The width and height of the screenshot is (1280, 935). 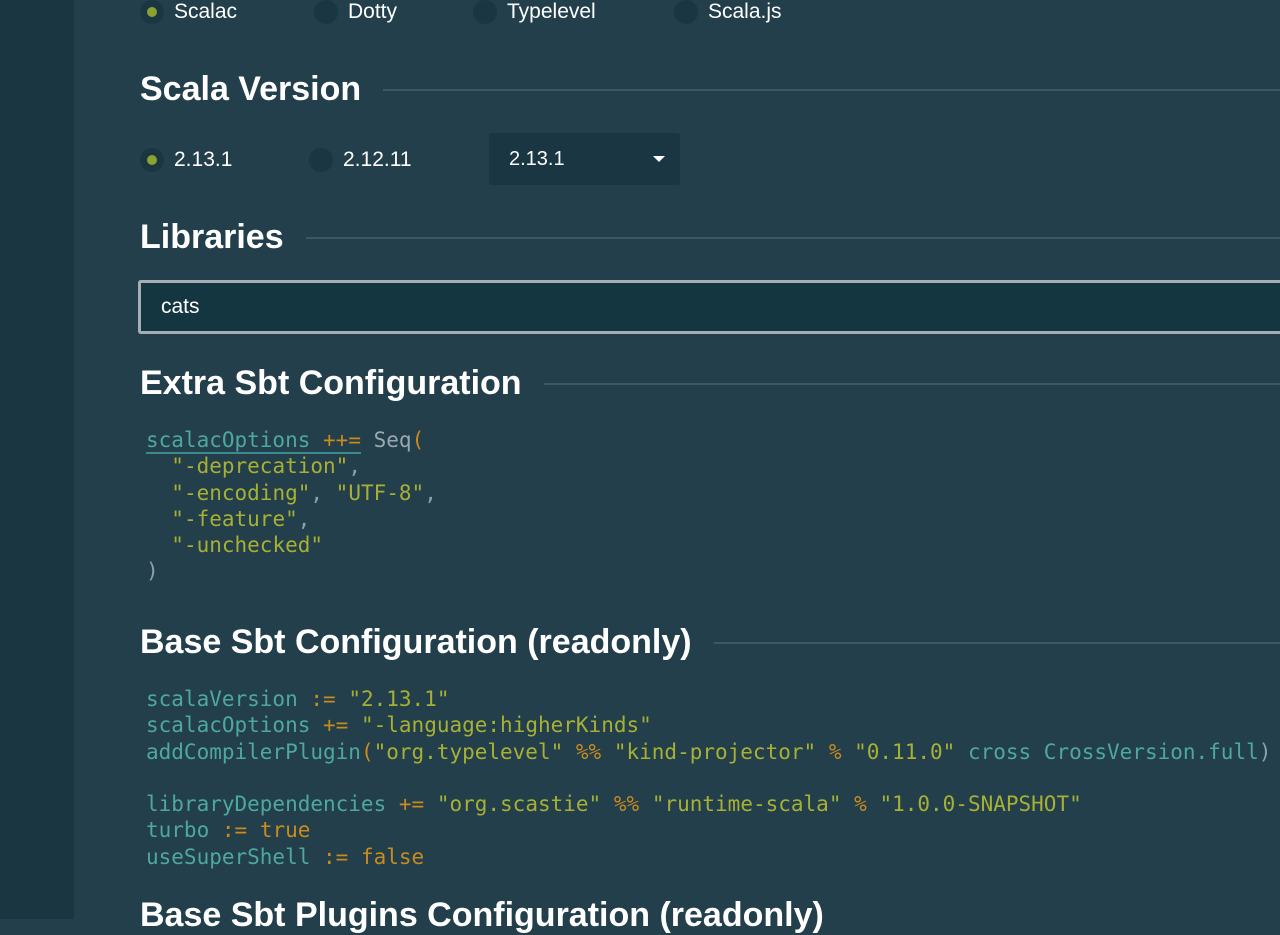 What do you see at coordinates (304, 492) in the screenshot?
I see `code-line: "-encoding", "UTF-8",` at bounding box center [304, 492].